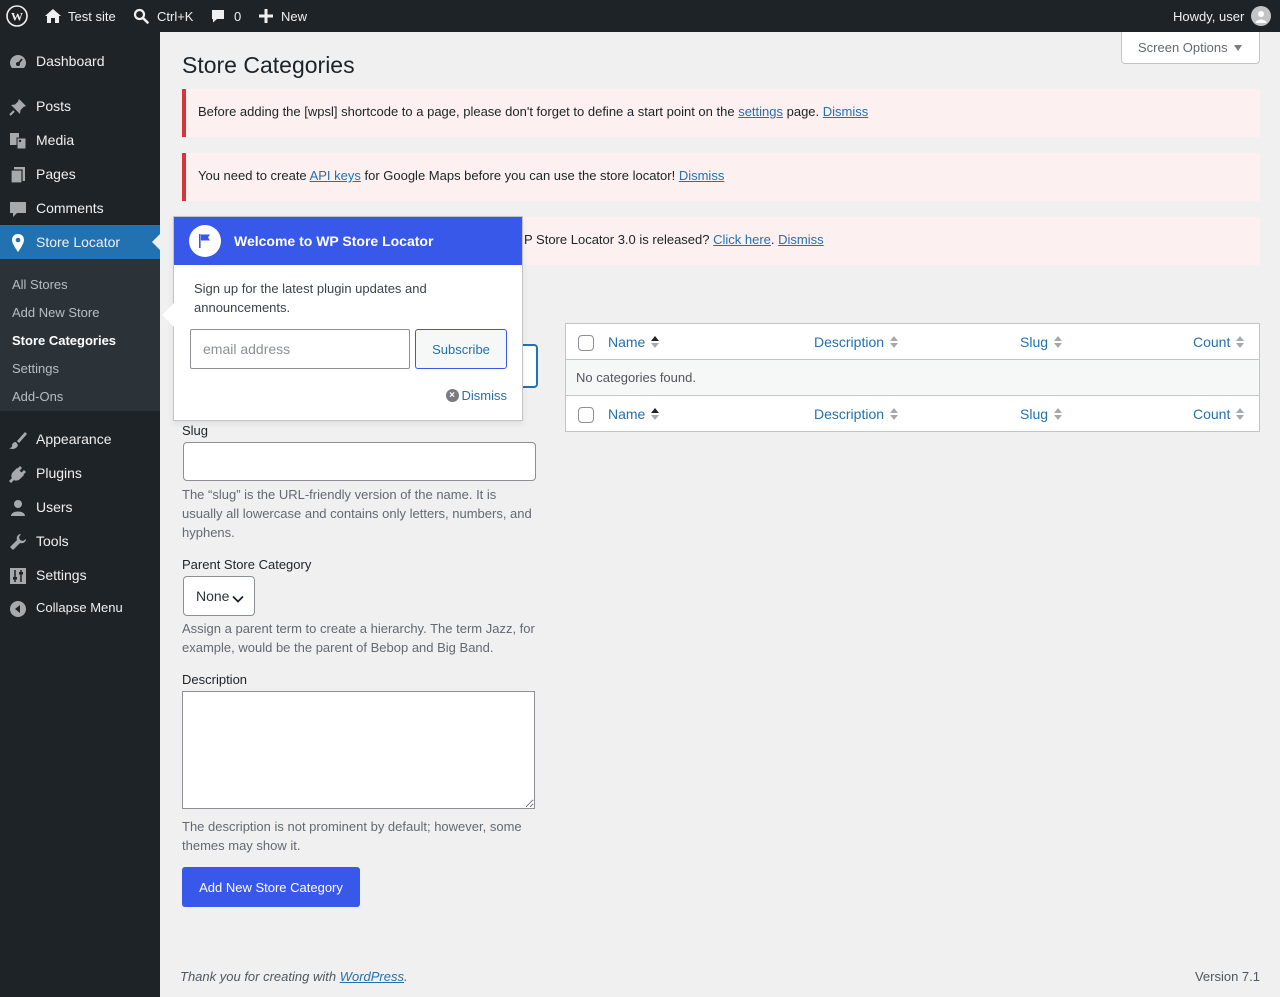 The height and width of the screenshot is (997, 1280). Describe the element at coordinates (80, 242) in the screenshot. I see `sidebar-item-store-locator: Store Locator` at that location.